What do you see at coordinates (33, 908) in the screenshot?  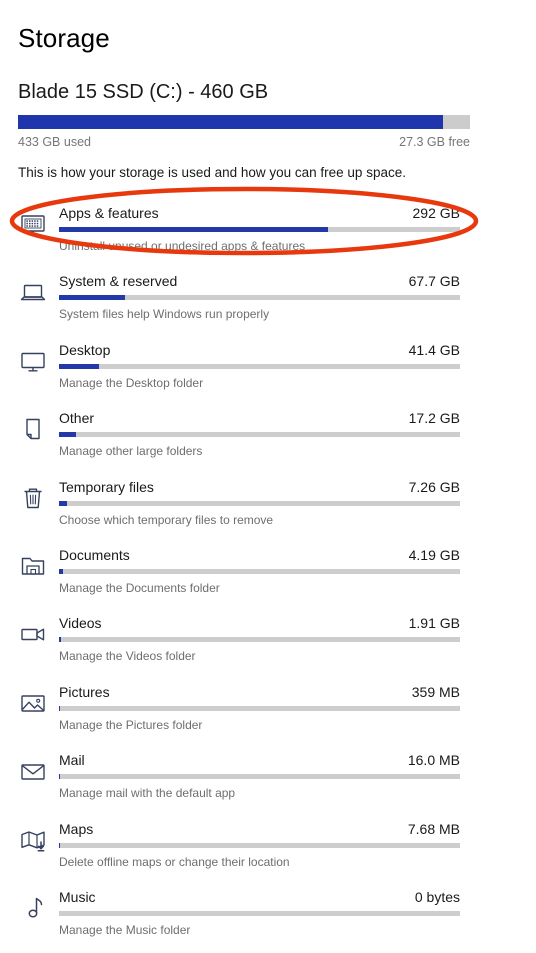 I see `music-note-icon` at bounding box center [33, 908].